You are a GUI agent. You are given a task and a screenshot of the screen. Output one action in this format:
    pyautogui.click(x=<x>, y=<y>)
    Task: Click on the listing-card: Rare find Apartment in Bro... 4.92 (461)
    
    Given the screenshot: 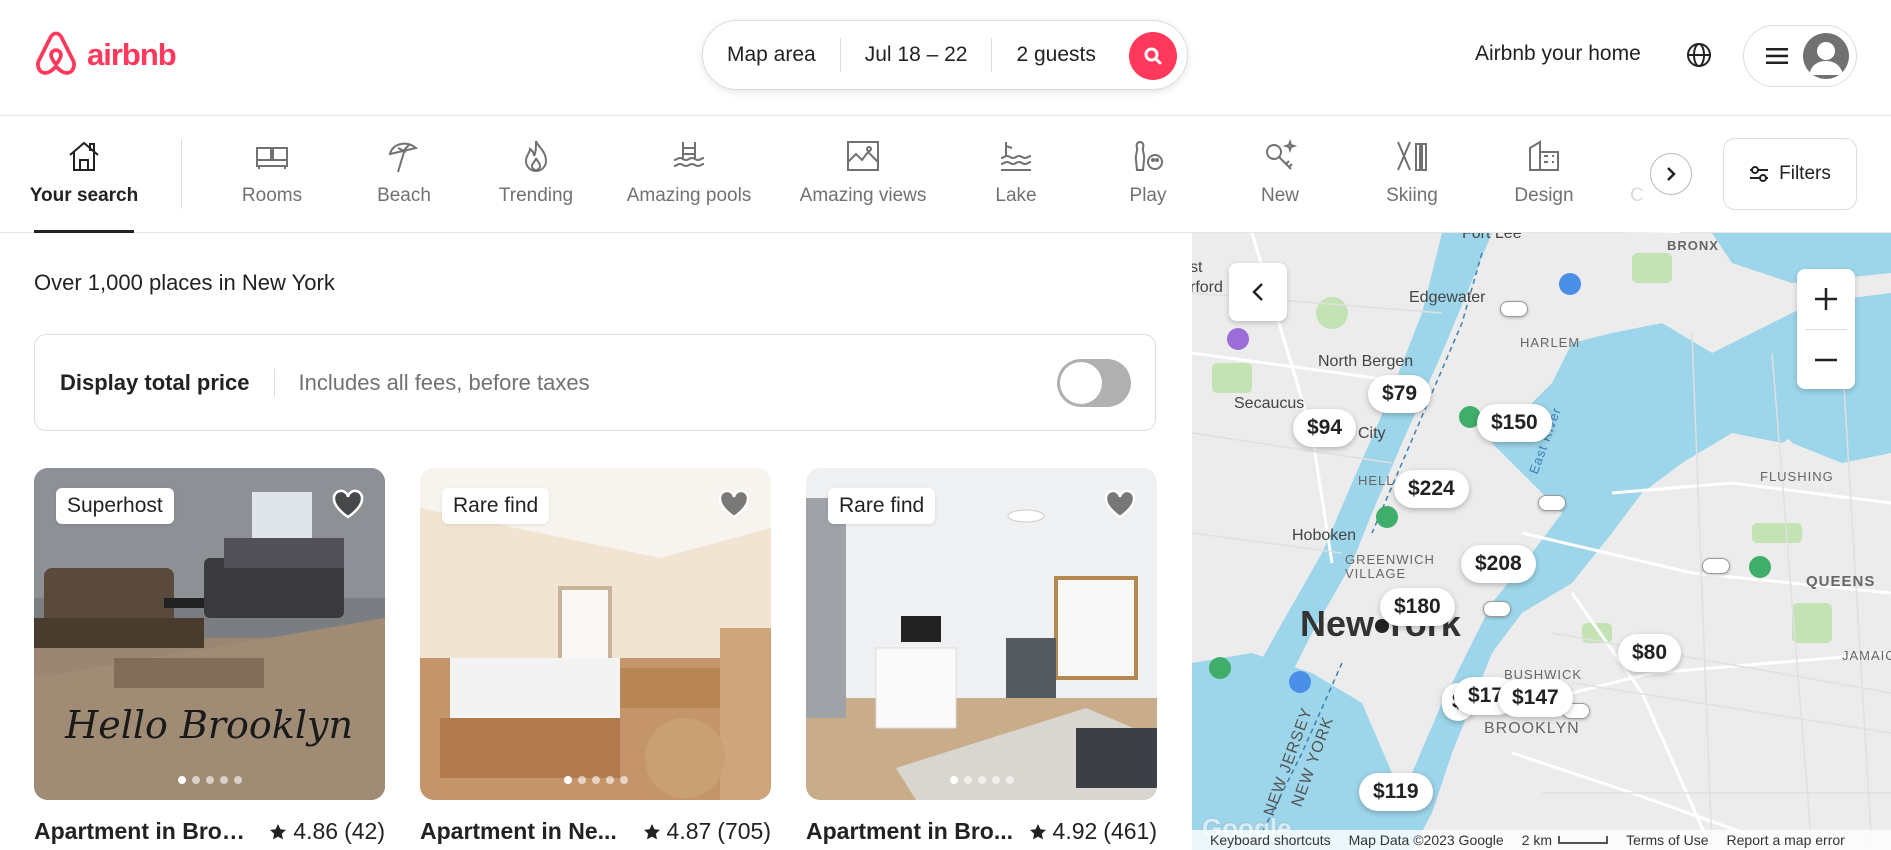 What is the action you would take?
    pyautogui.click(x=981, y=656)
    